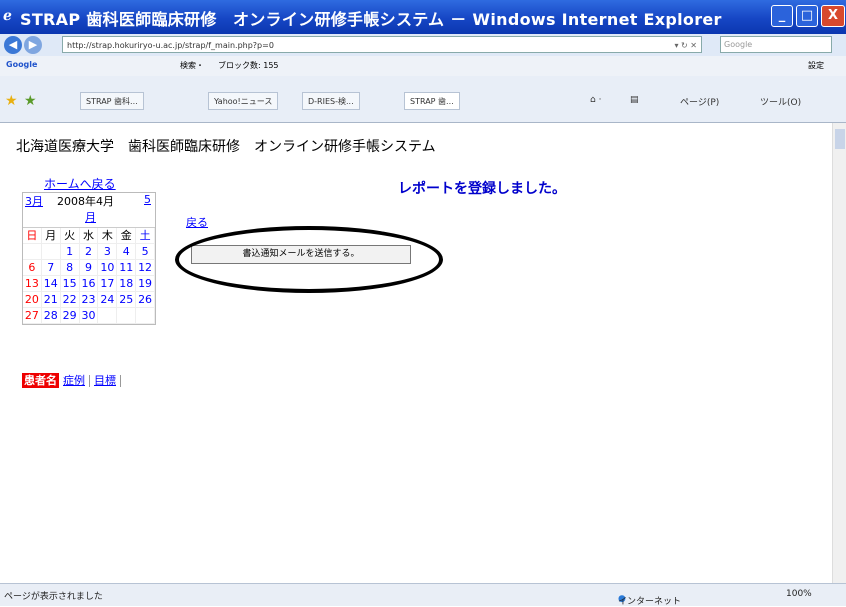 This screenshot has height=607, width=846. I want to click on weekday-header: 水, so click(89, 236).